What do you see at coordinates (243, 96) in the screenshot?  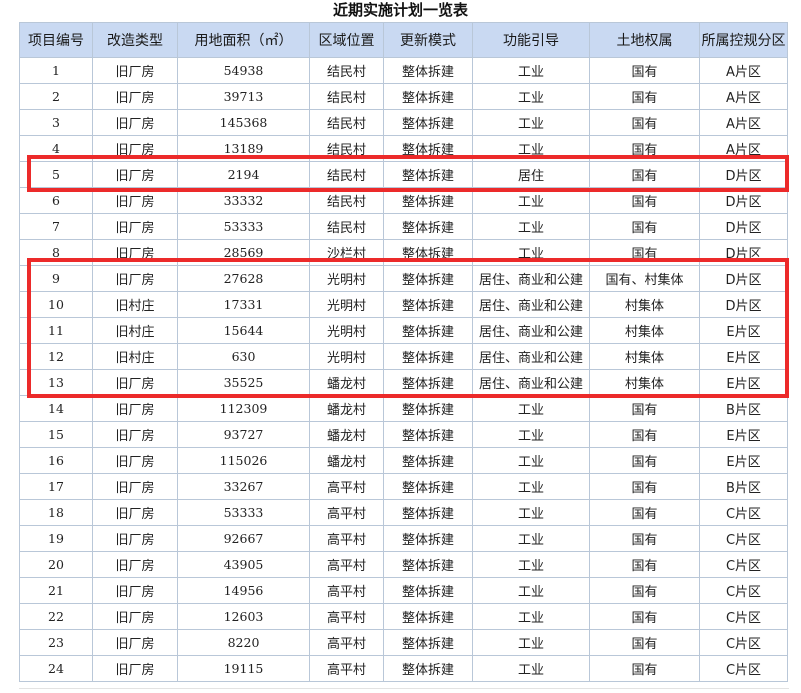 I see `cell-col-area: 39713` at bounding box center [243, 96].